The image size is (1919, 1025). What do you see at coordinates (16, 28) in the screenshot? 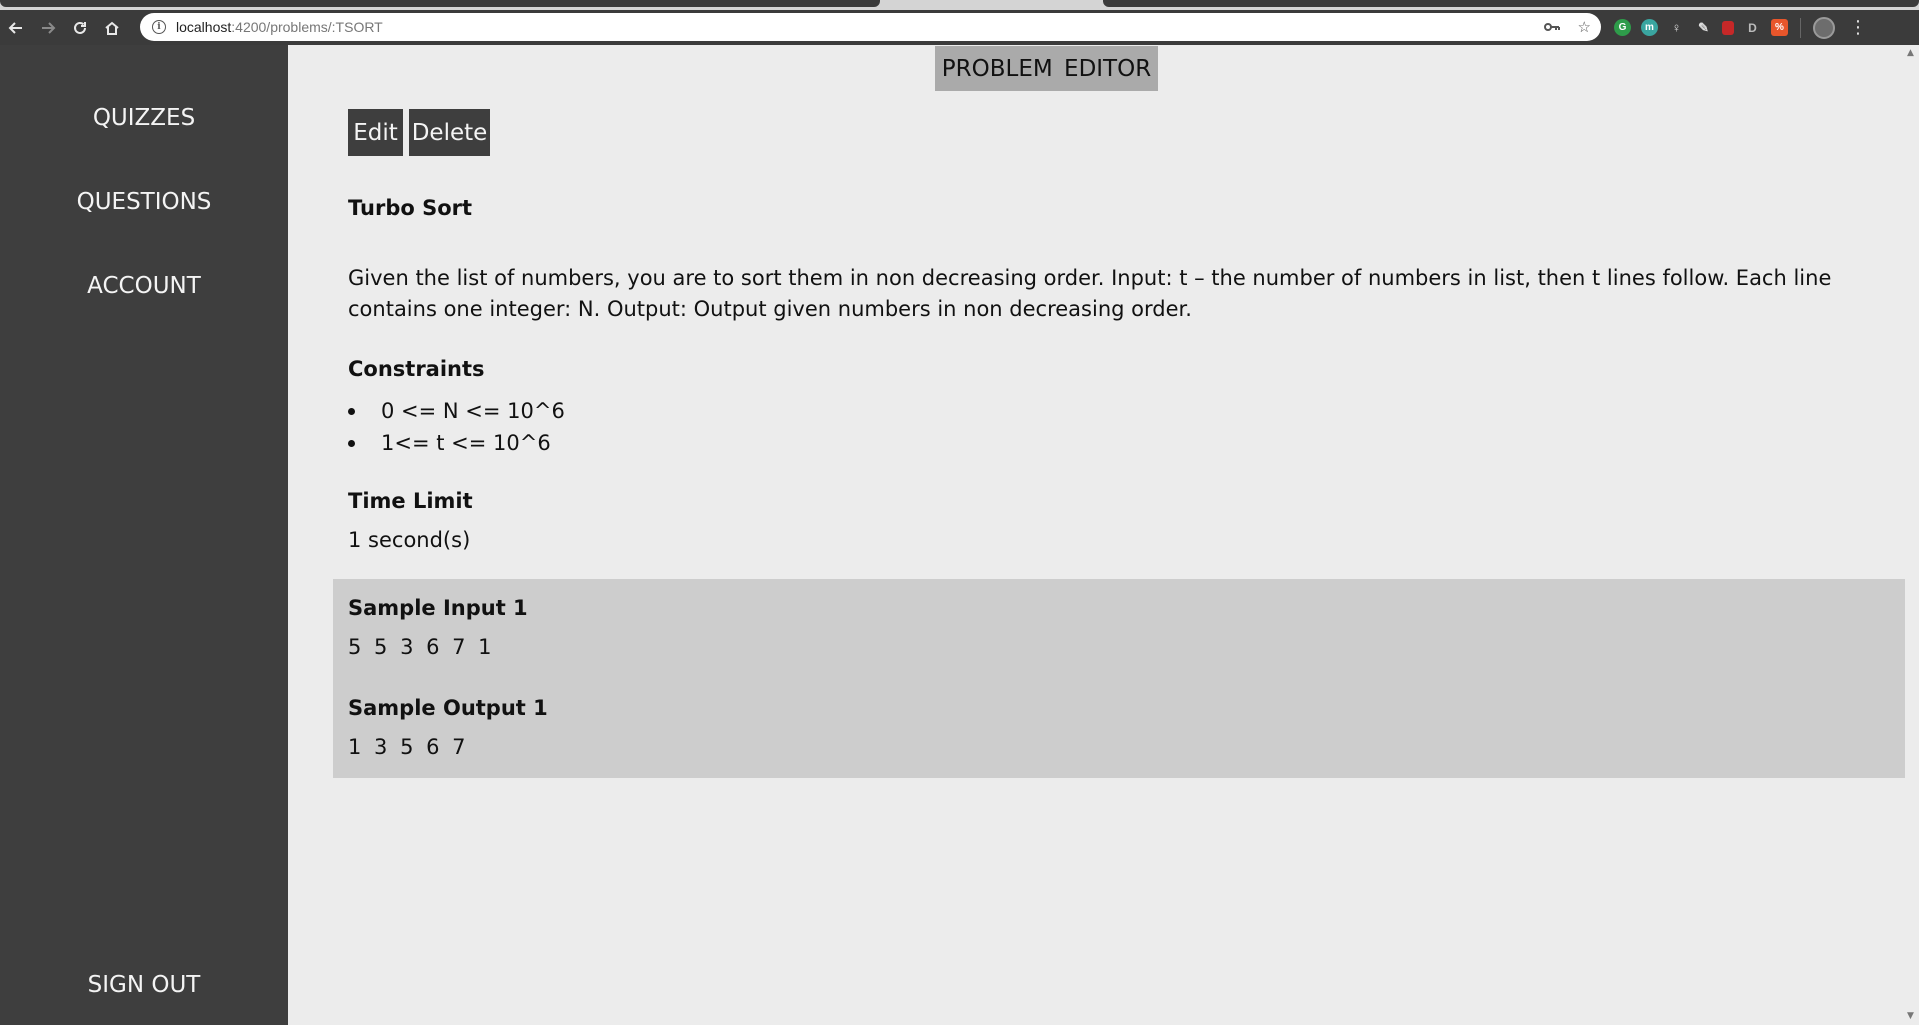
I see `back-arrow-icon` at bounding box center [16, 28].